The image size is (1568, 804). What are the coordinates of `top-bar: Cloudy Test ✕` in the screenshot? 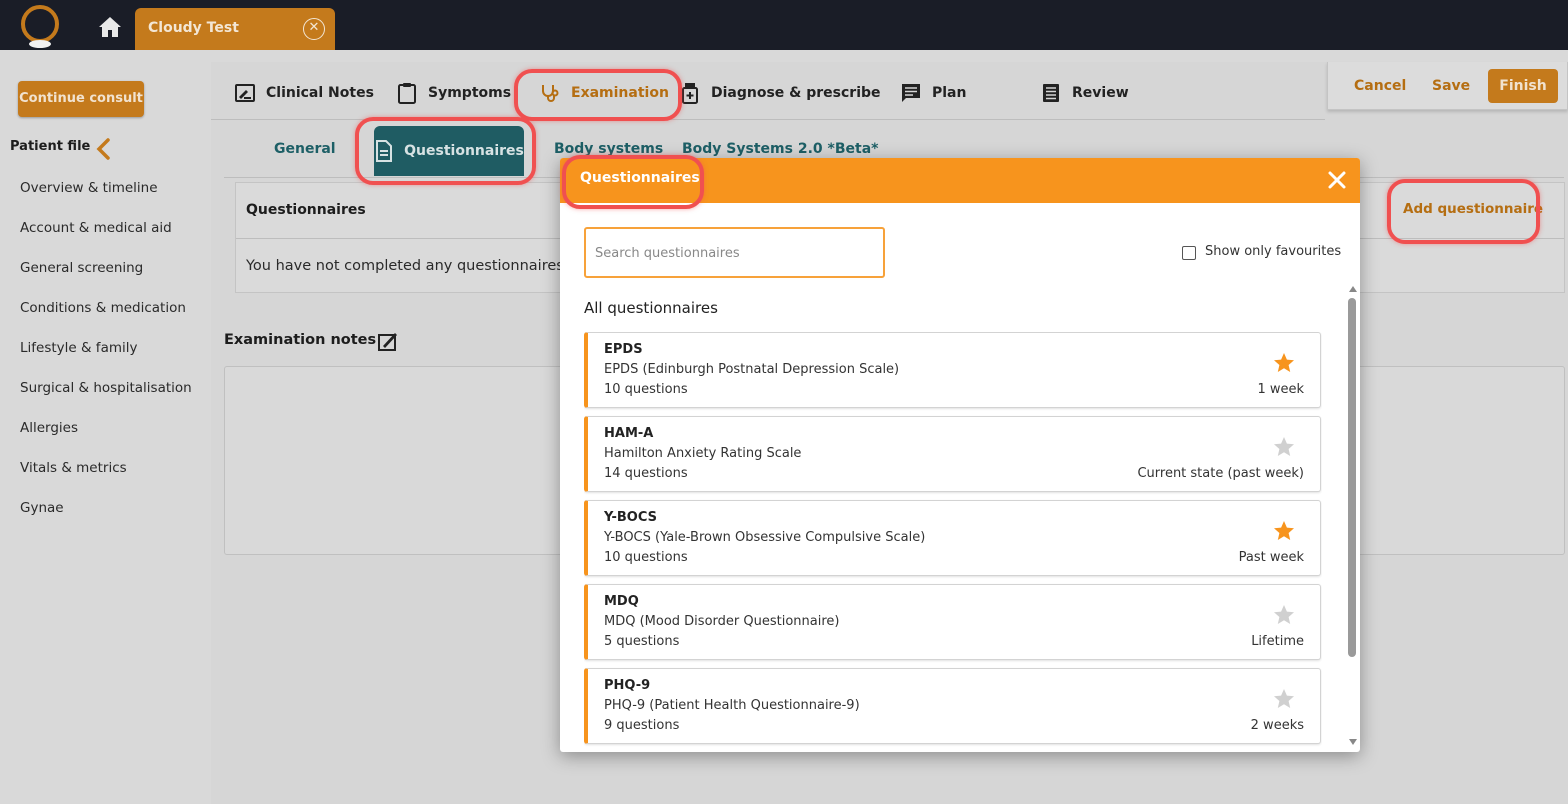 It's located at (784, 25).